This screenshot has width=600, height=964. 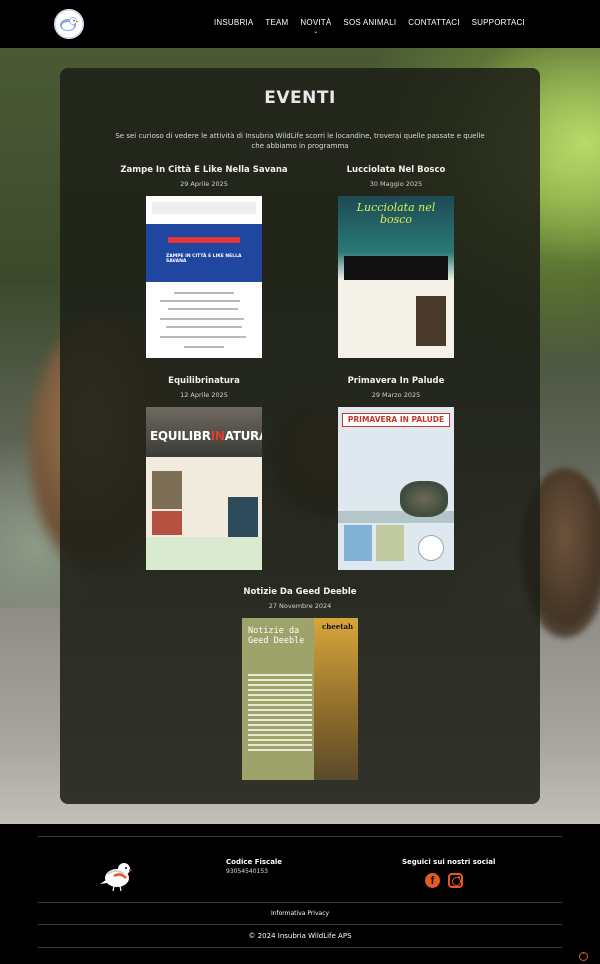 I want to click on nav-item-novita: NOVITÀ ⌄, so click(x=316, y=26).